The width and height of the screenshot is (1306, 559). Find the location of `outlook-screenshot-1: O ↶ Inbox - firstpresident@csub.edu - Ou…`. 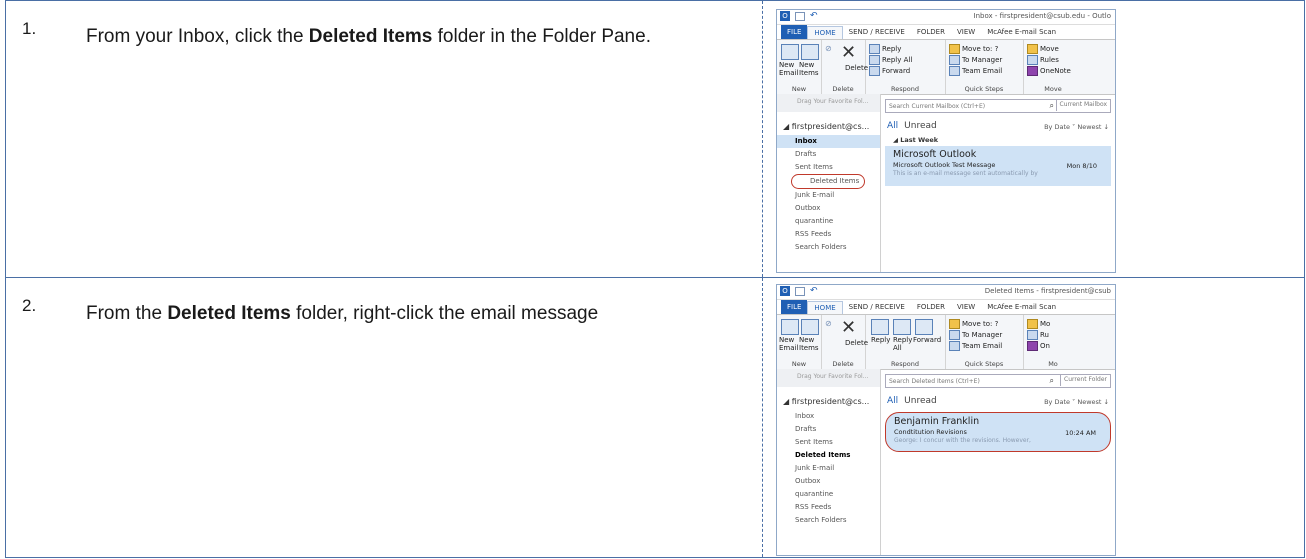

outlook-screenshot-1: O ↶ Inbox - firstpresident@csub.edu - Ou… is located at coordinates (946, 141).